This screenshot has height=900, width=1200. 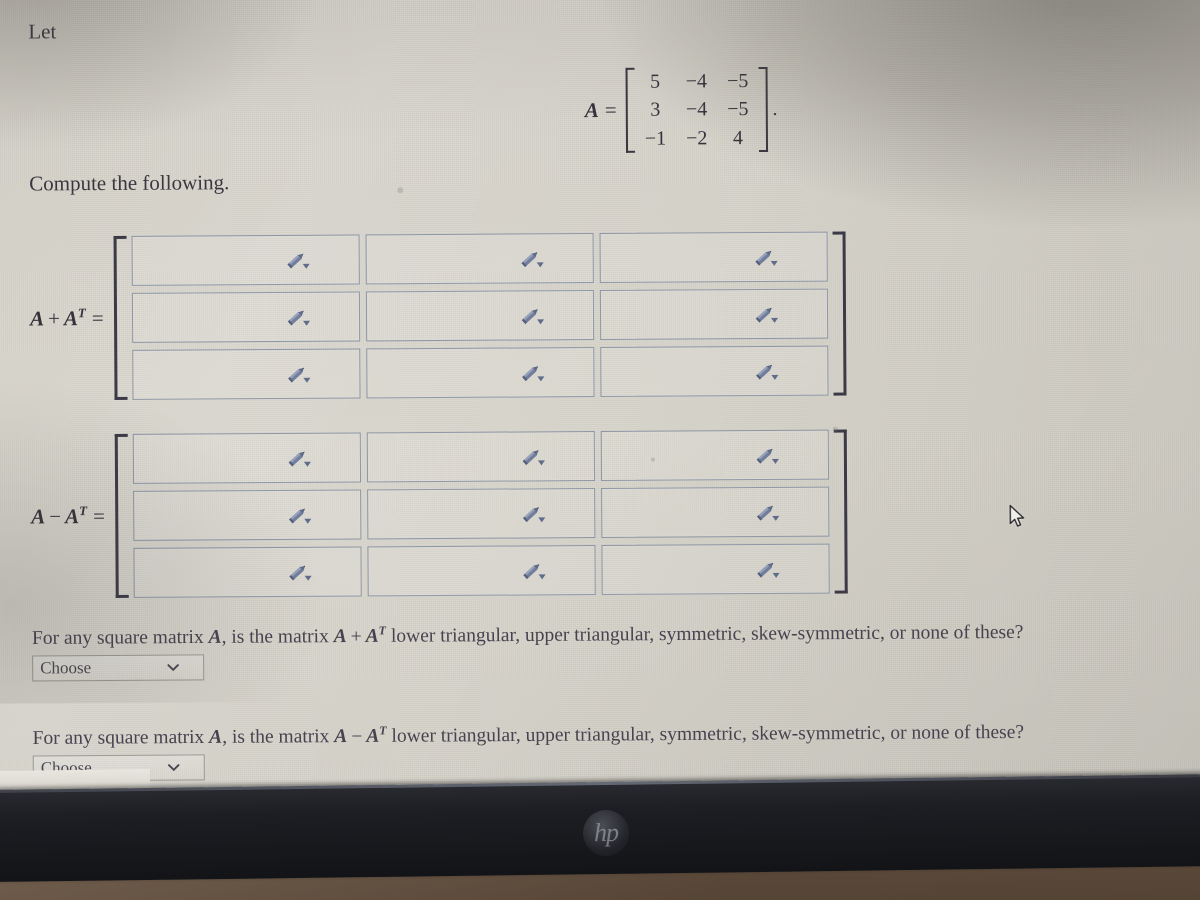 What do you see at coordinates (606, 833) in the screenshot?
I see `hp-logo: hp` at bounding box center [606, 833].